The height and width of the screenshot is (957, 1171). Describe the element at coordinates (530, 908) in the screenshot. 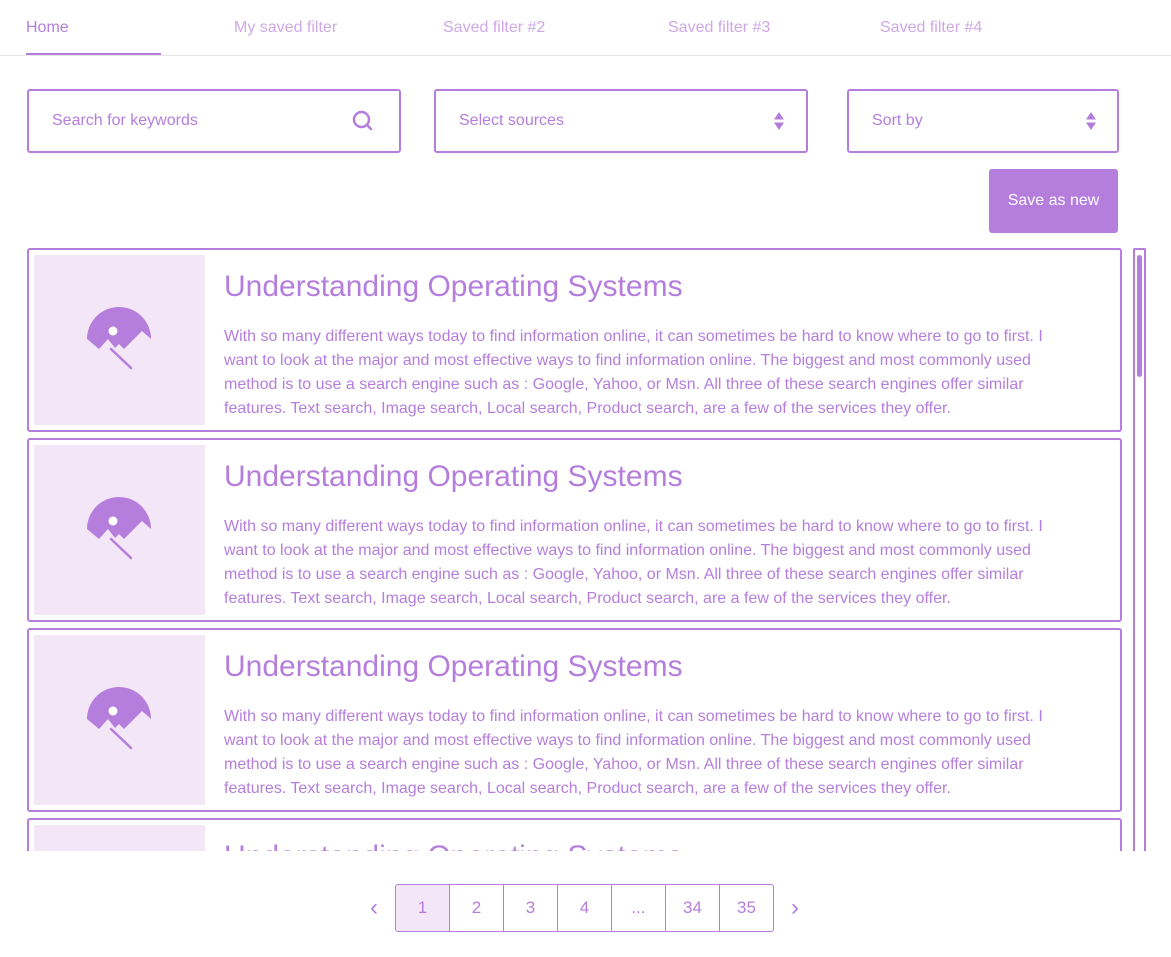

I see `page-3-button: 3` at that location.